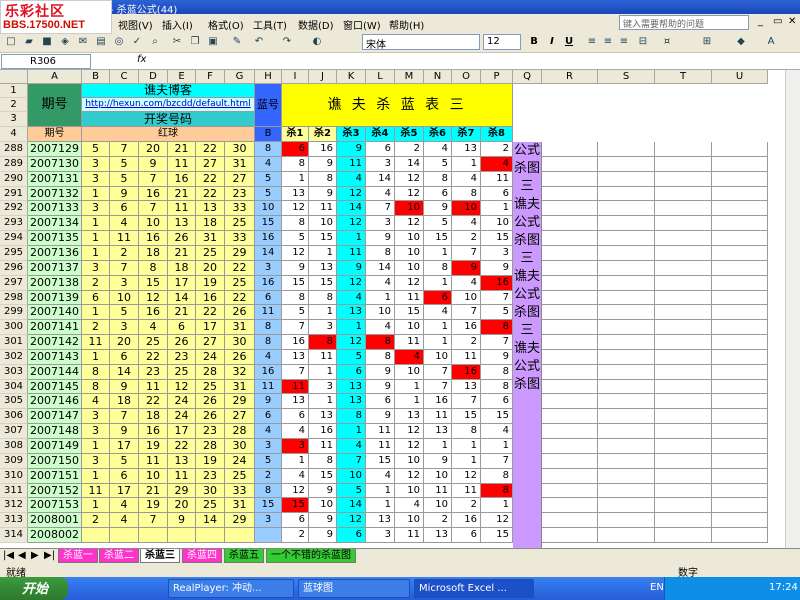  I want to click on column-header: I, so click(295, 77).